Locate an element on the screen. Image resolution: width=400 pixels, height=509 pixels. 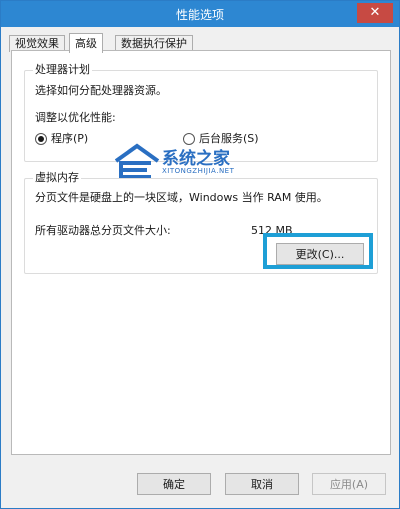
window-title: 性能选项 is located at coordinates (199, 15).